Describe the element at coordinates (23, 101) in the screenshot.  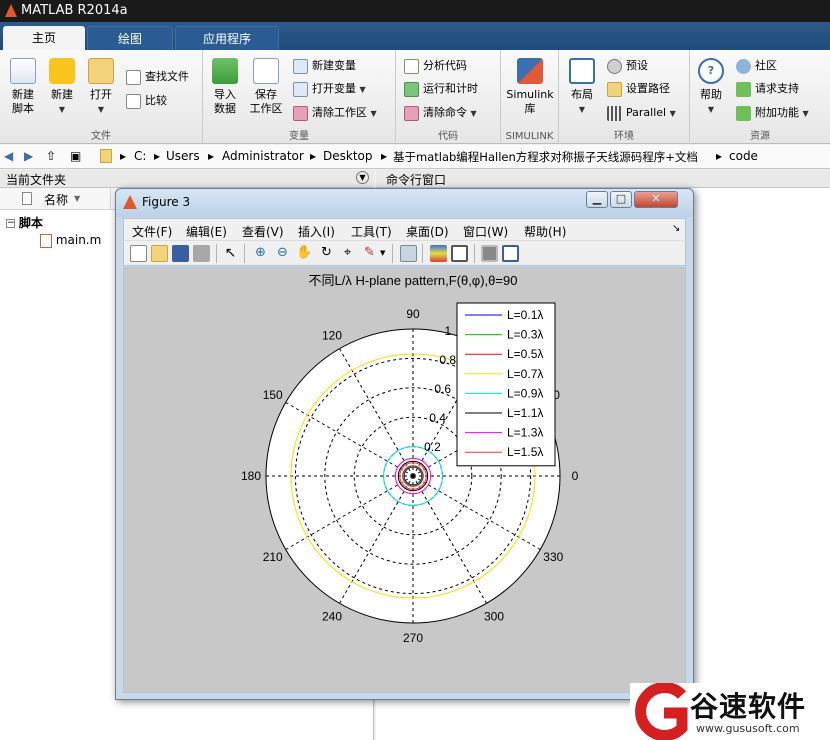
I see `new-script-label: 新建 脚本` at that location.